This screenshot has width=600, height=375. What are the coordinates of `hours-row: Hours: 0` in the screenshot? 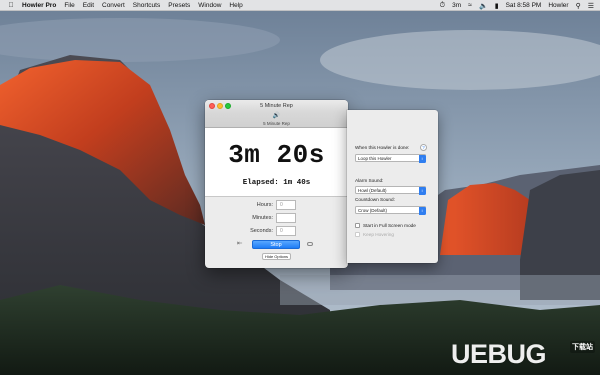 It's located at (276, 205).